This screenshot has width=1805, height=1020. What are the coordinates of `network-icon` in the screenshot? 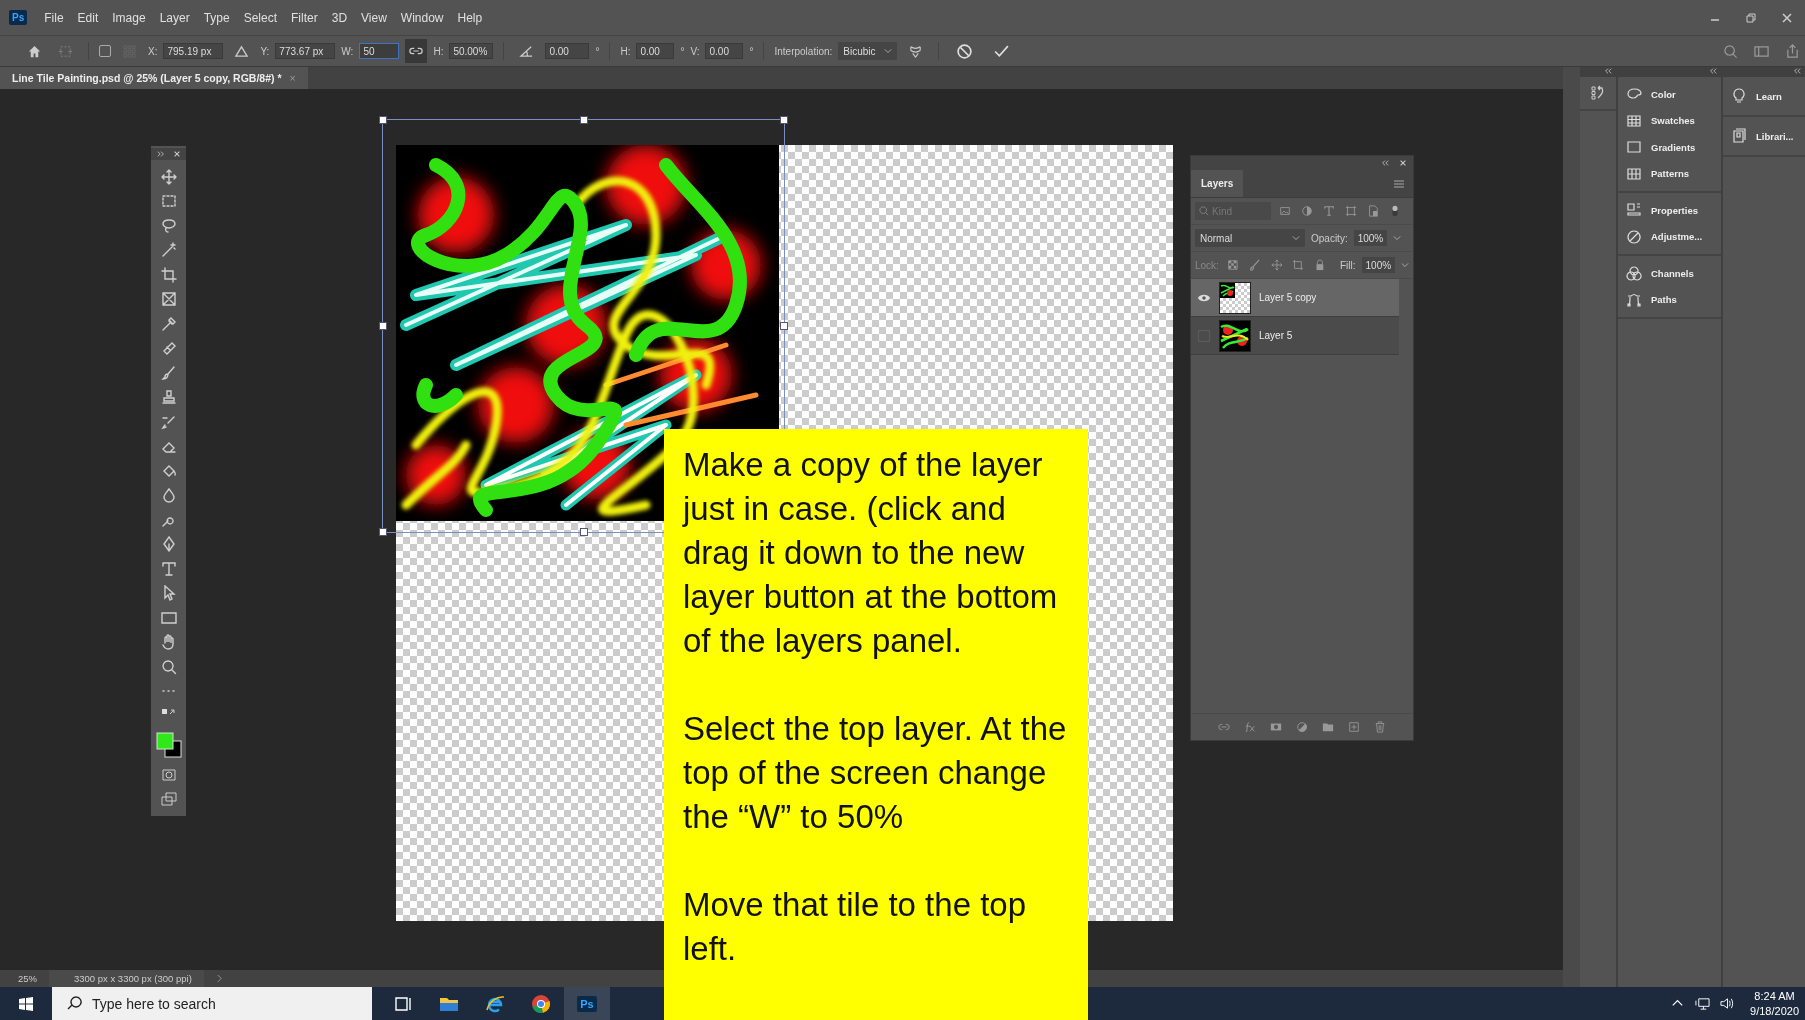 It's located at (1703, 1003).